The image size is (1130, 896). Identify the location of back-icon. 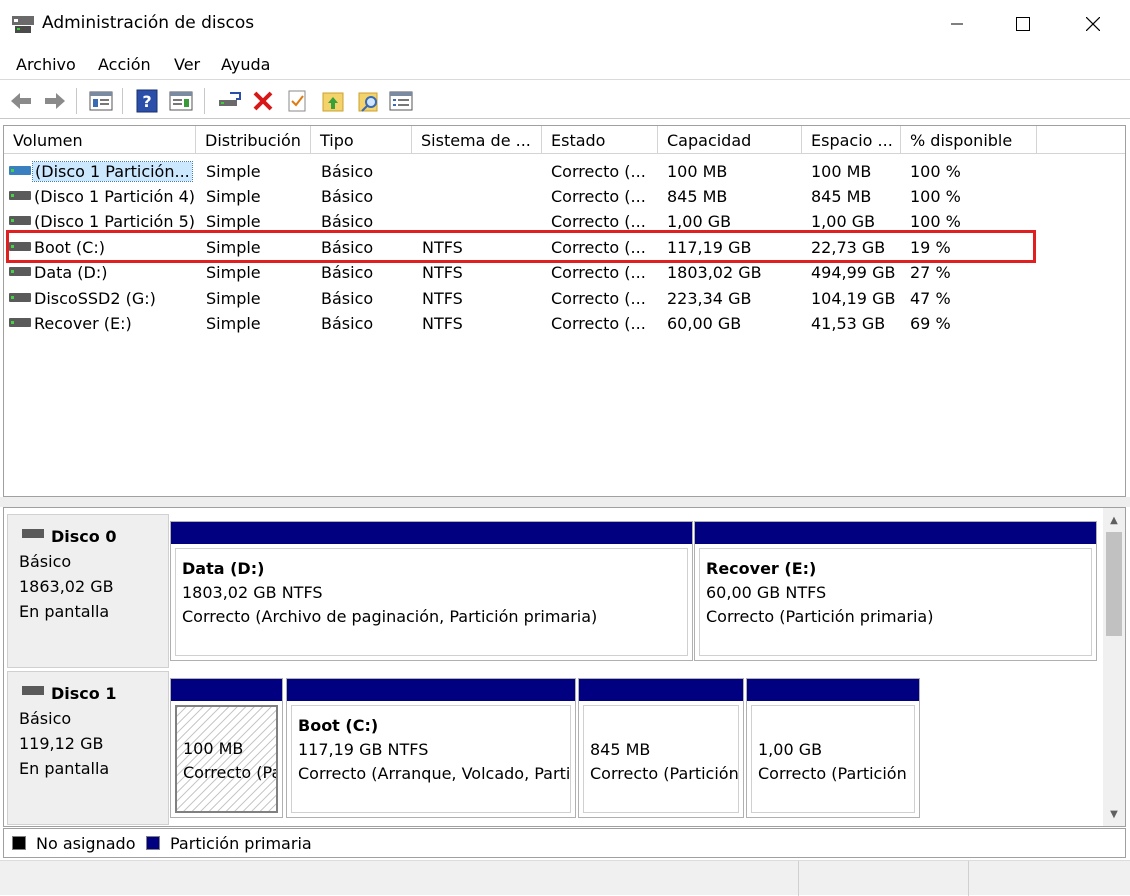
(21, 101).